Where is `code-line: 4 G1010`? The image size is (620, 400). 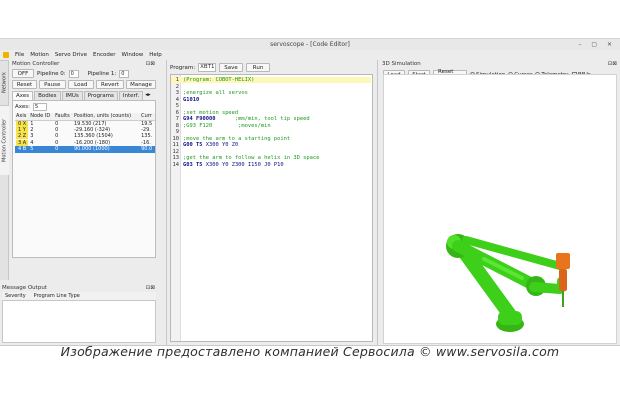 code-line: 4 G1010 is located at coordinates (271, 100).